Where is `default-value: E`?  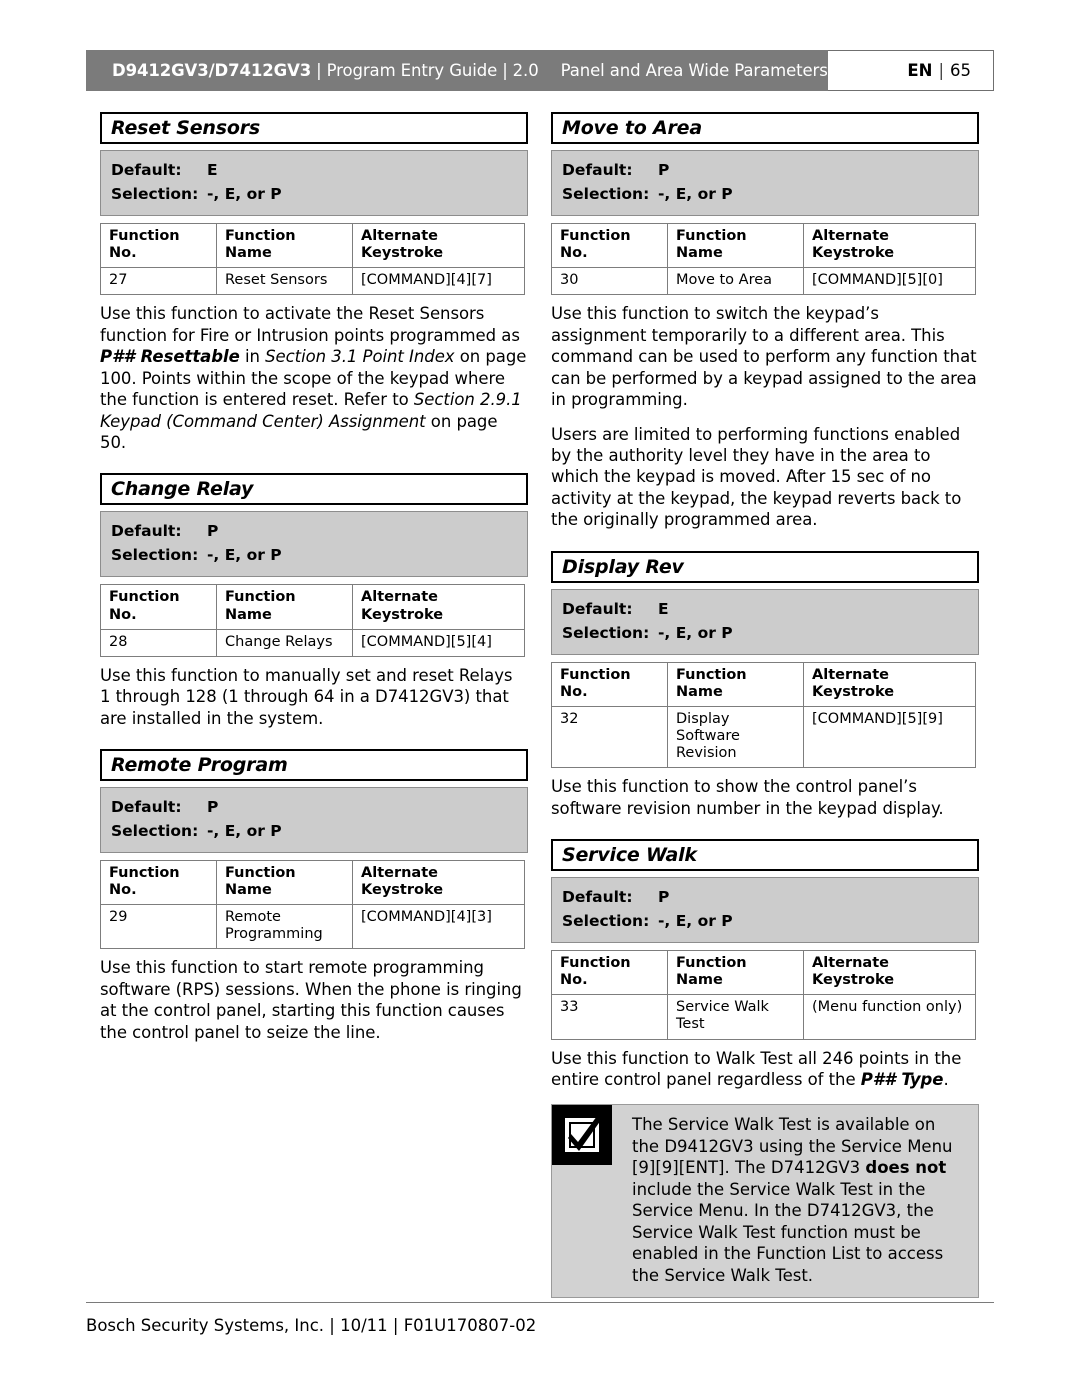
default-value: E is located at coordinates (212, 170).